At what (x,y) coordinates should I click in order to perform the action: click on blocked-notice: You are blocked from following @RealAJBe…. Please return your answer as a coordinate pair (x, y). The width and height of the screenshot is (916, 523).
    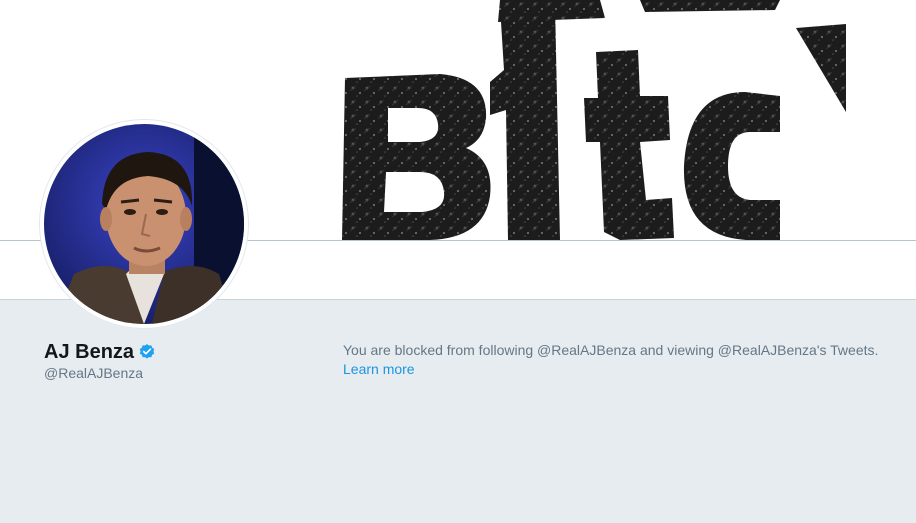
    Looking at the image, I should click on (625, 360).